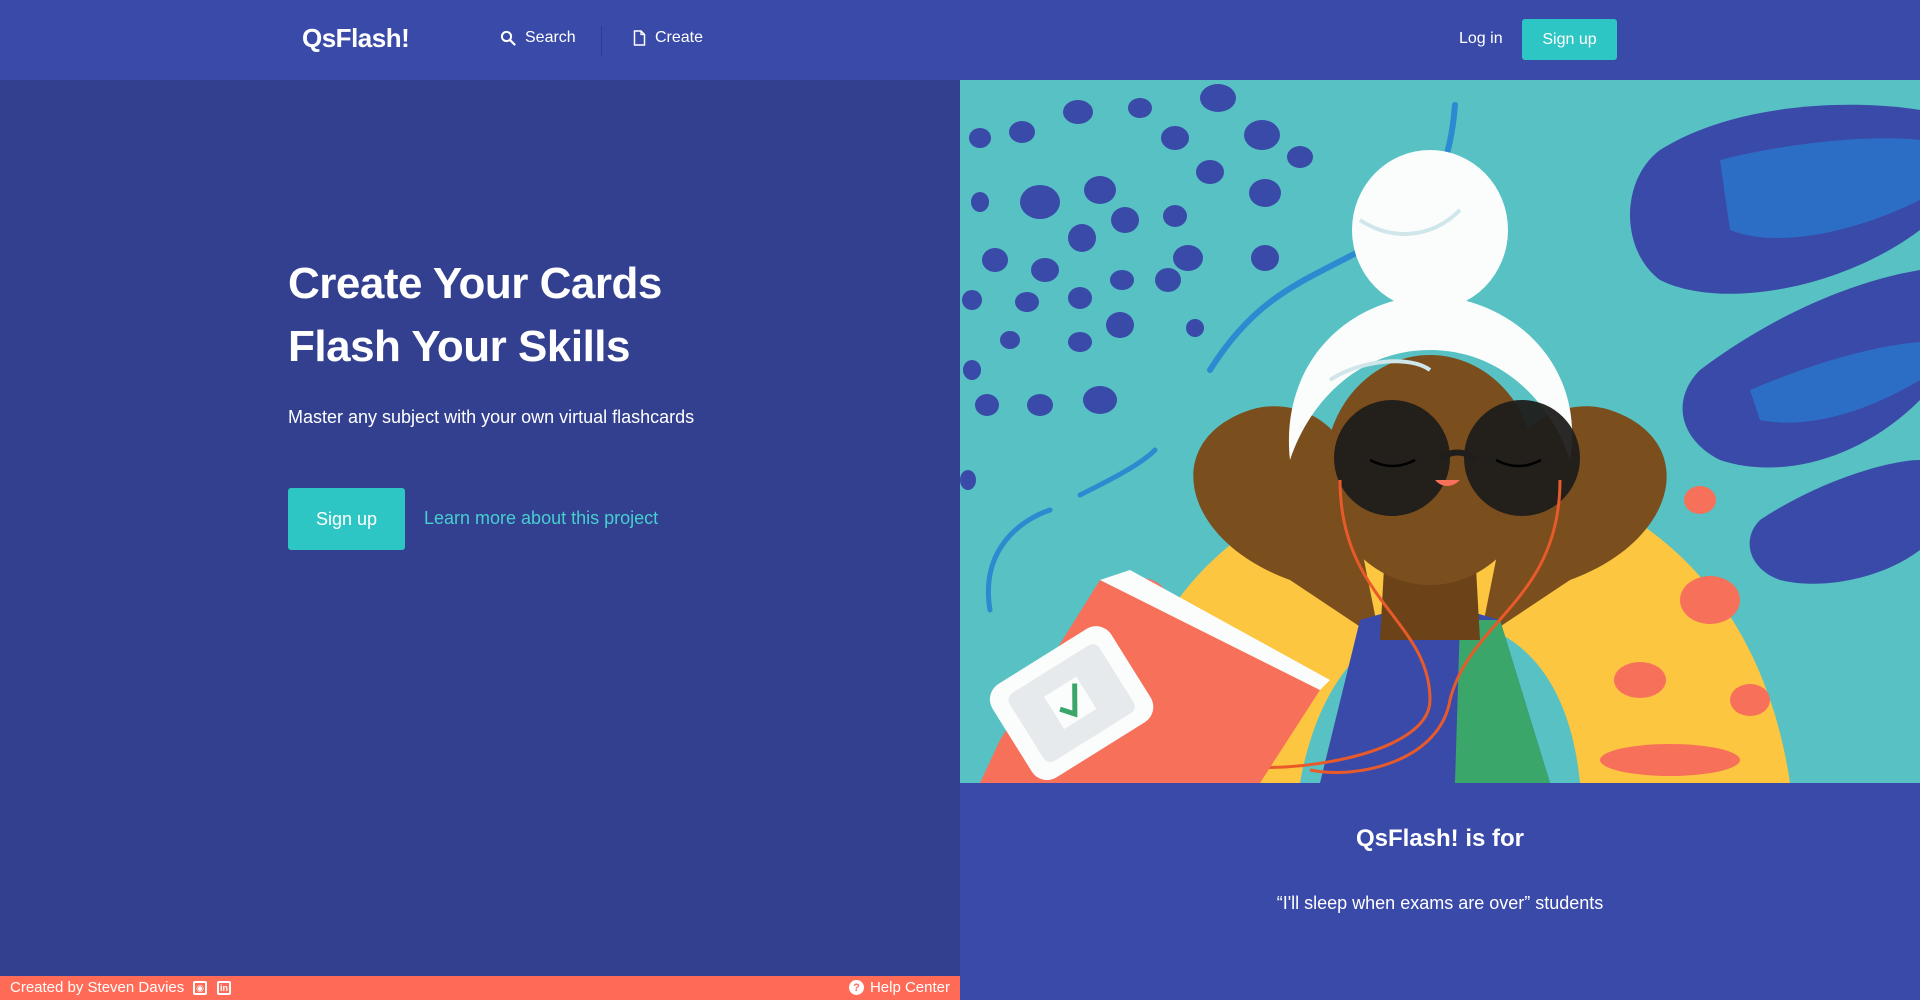  What do you see at coordinates (224, 988) in the screenshot?
I see `linkedin-icon: in` at bounding box center [224, 988].